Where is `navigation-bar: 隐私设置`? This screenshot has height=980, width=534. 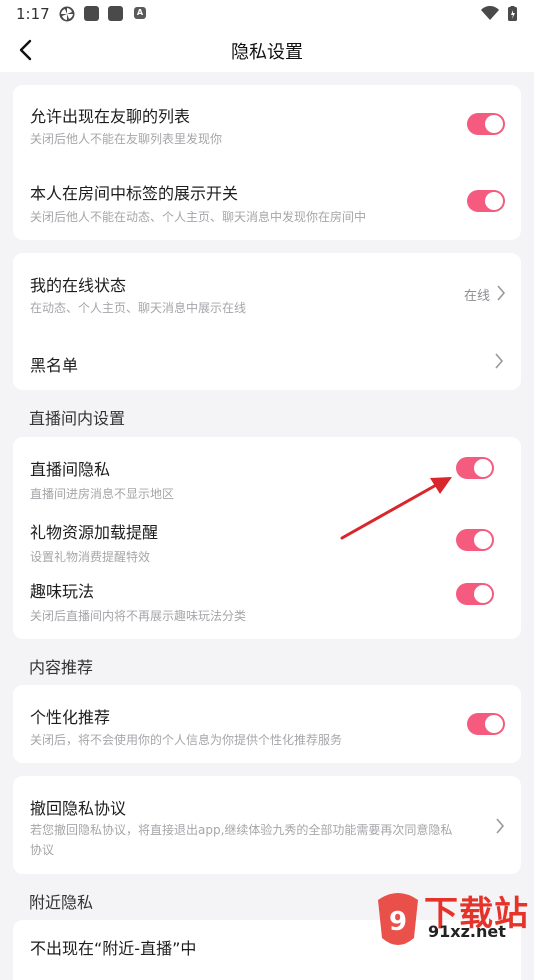 navigation-bar: 隐私设置 is located at coordinates (267, 50).